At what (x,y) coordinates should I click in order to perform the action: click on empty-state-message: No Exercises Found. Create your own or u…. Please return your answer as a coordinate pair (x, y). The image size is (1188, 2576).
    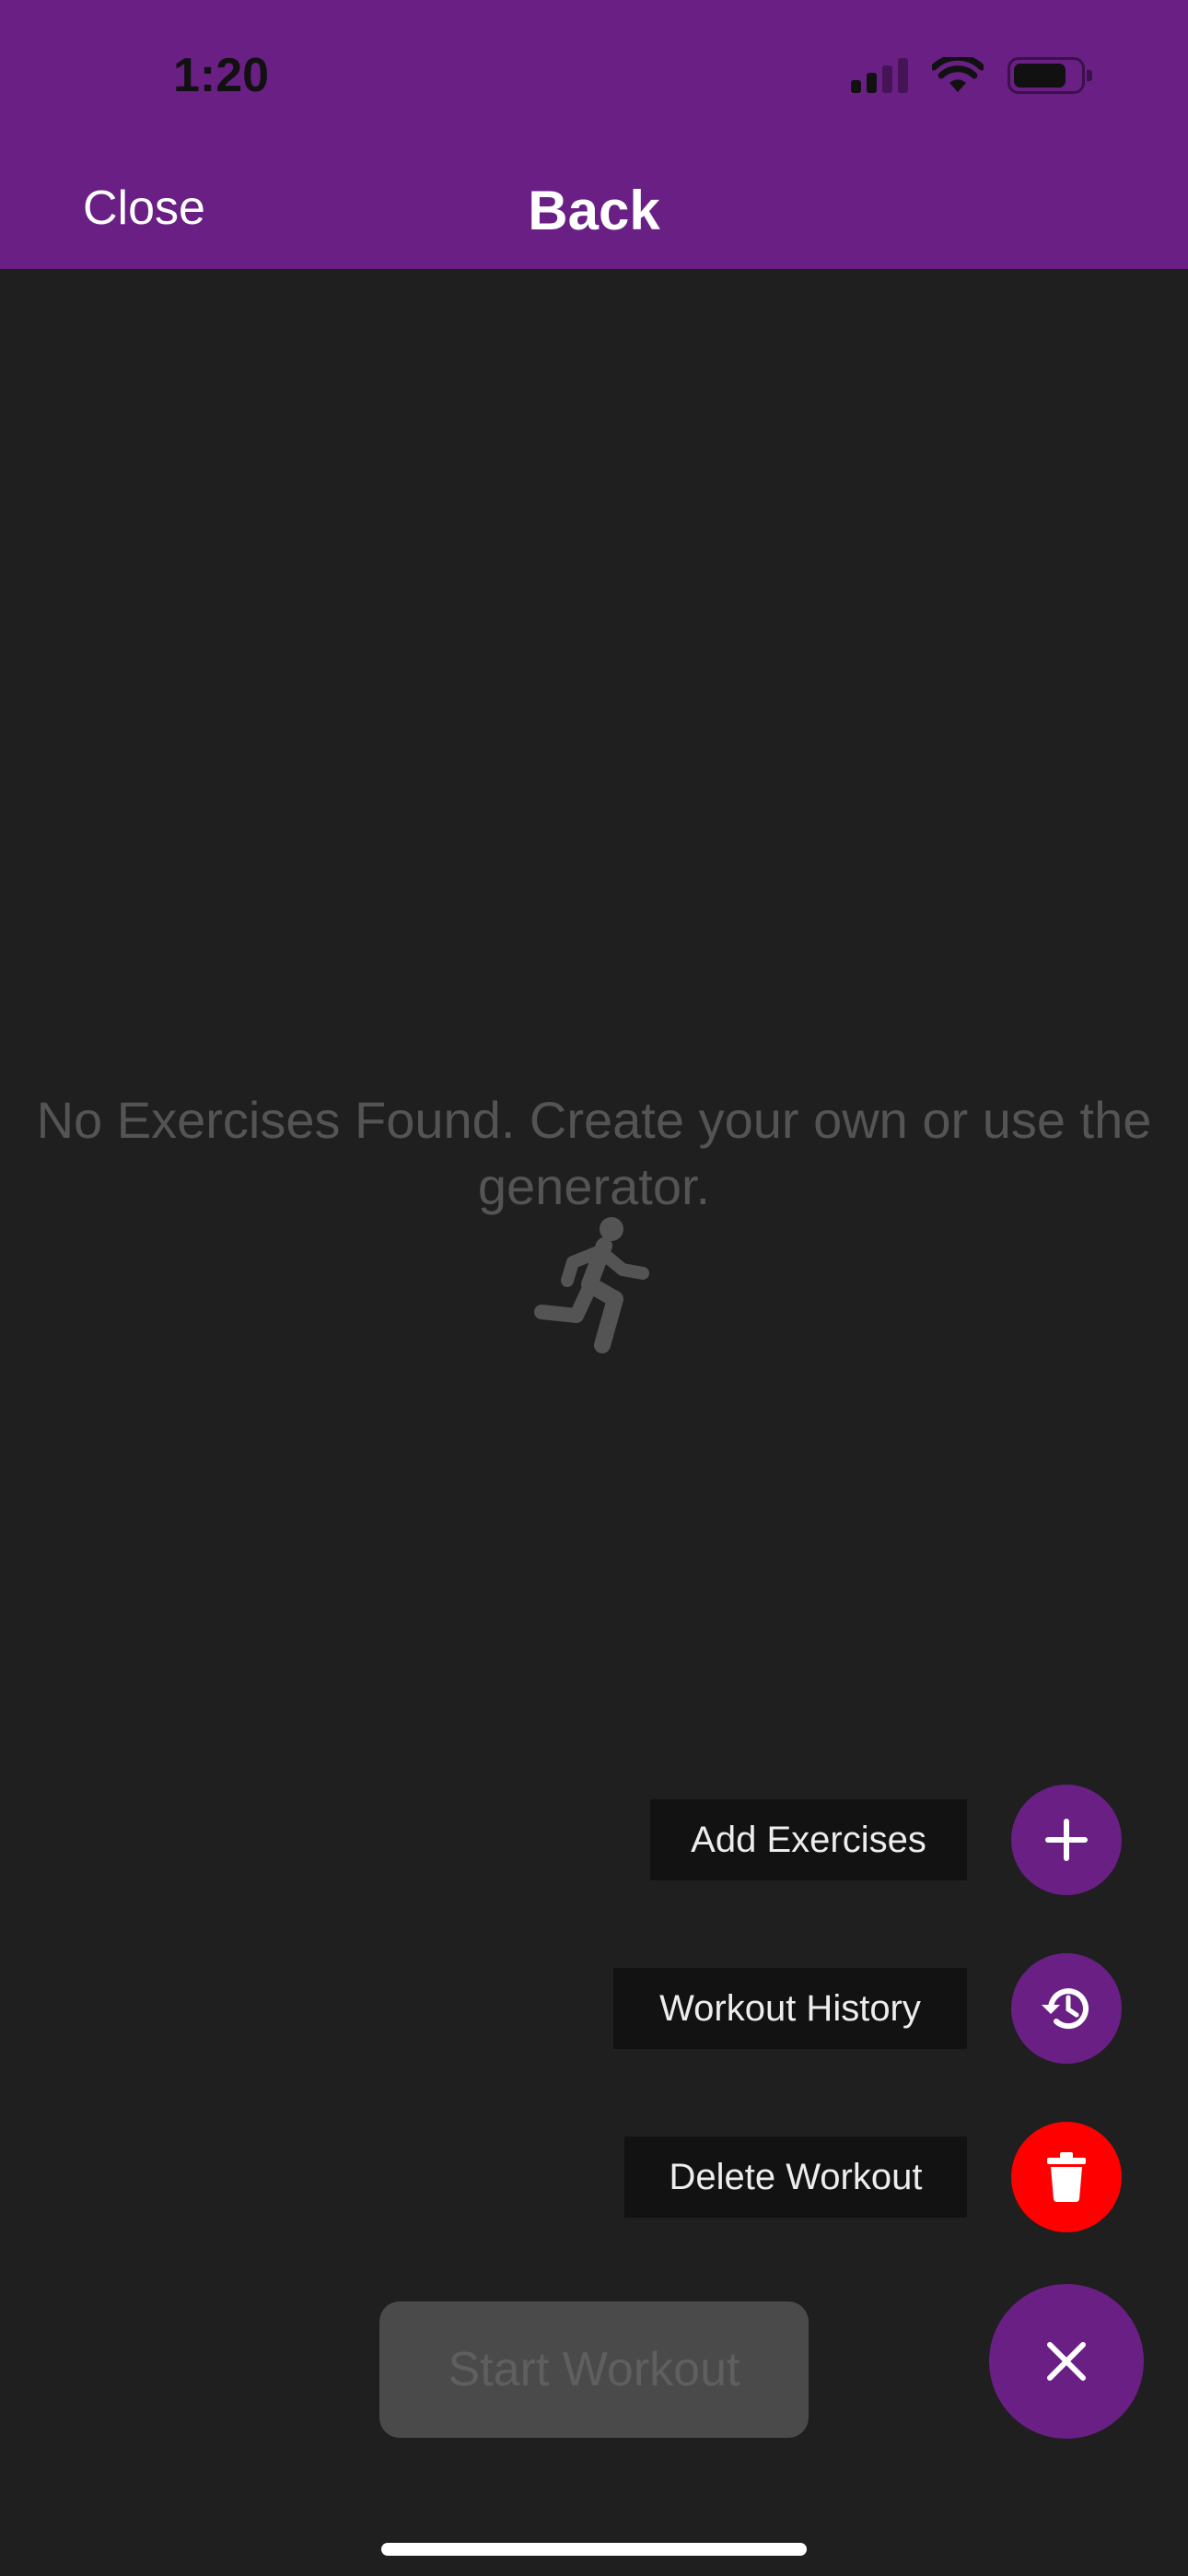
    Looking at the image, I should click on (594, 1153).